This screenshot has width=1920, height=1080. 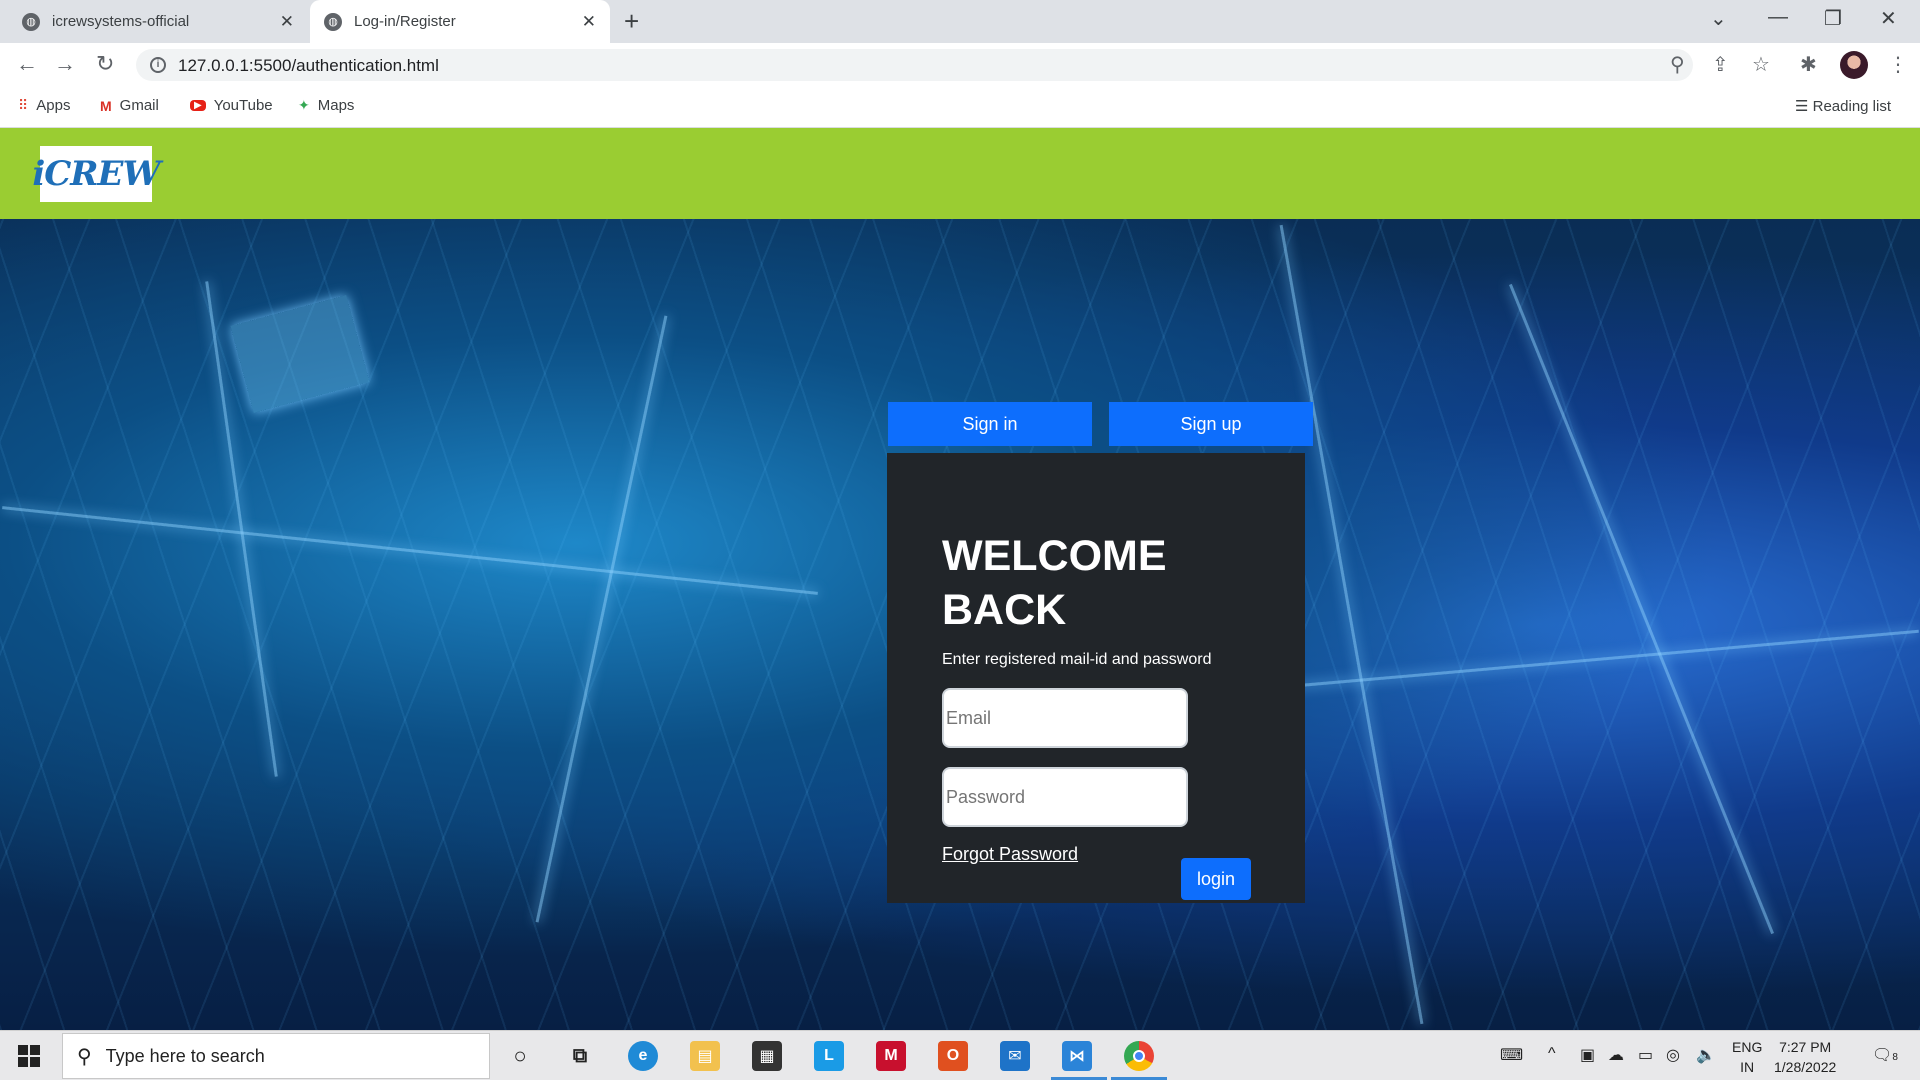 I want to click on site-logo: iCREW, so click(x=96, y=174).